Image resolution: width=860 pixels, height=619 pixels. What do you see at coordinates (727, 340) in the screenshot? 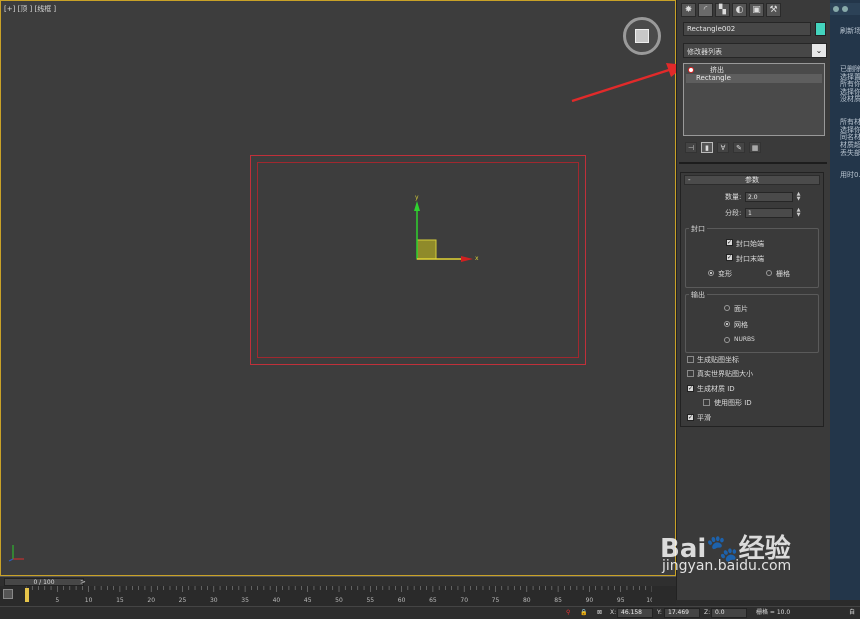
I see `nurbs-radio` at bounding box center [727, 340].